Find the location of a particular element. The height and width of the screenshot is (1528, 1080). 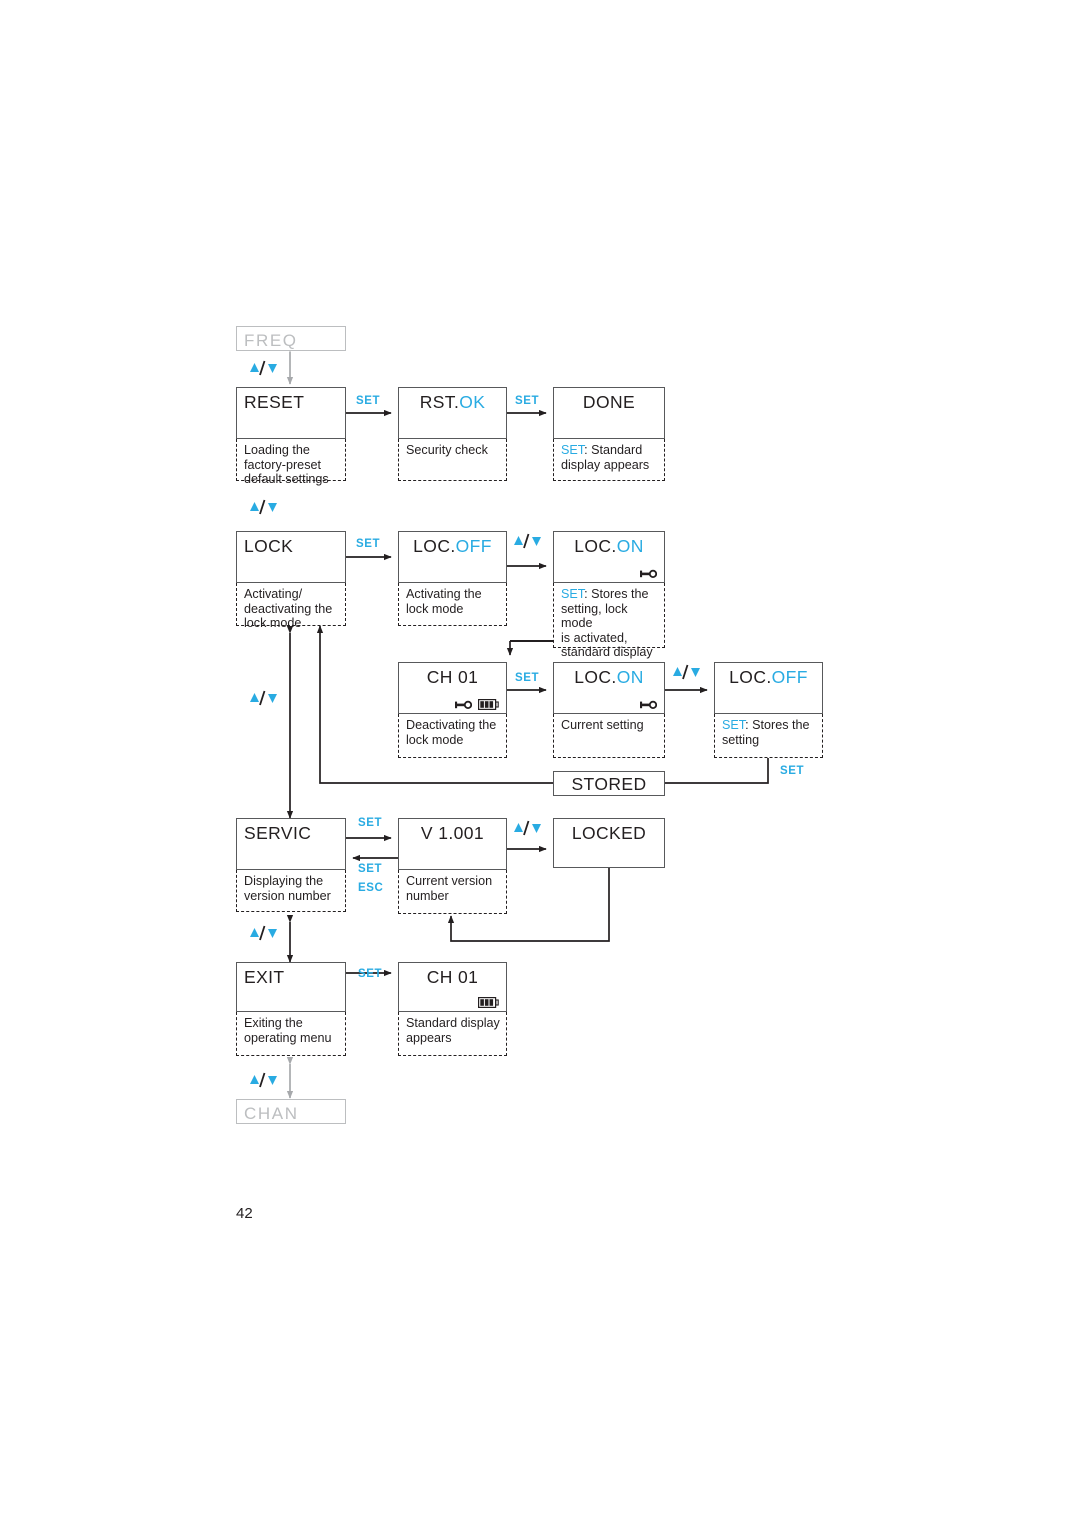

screen-ch01-locked-icons is located at coordinates (477, 702).